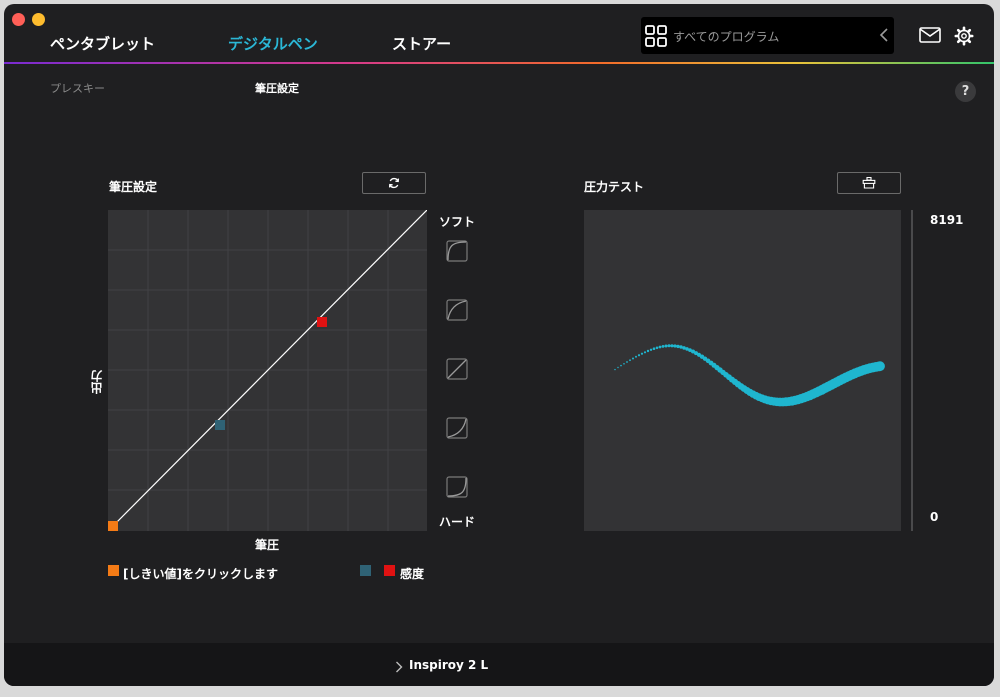  What do you see at coordinates (322, 322) in the screenshot?
I see `sensitivity-handle-high` at bounding box center [322, 322].